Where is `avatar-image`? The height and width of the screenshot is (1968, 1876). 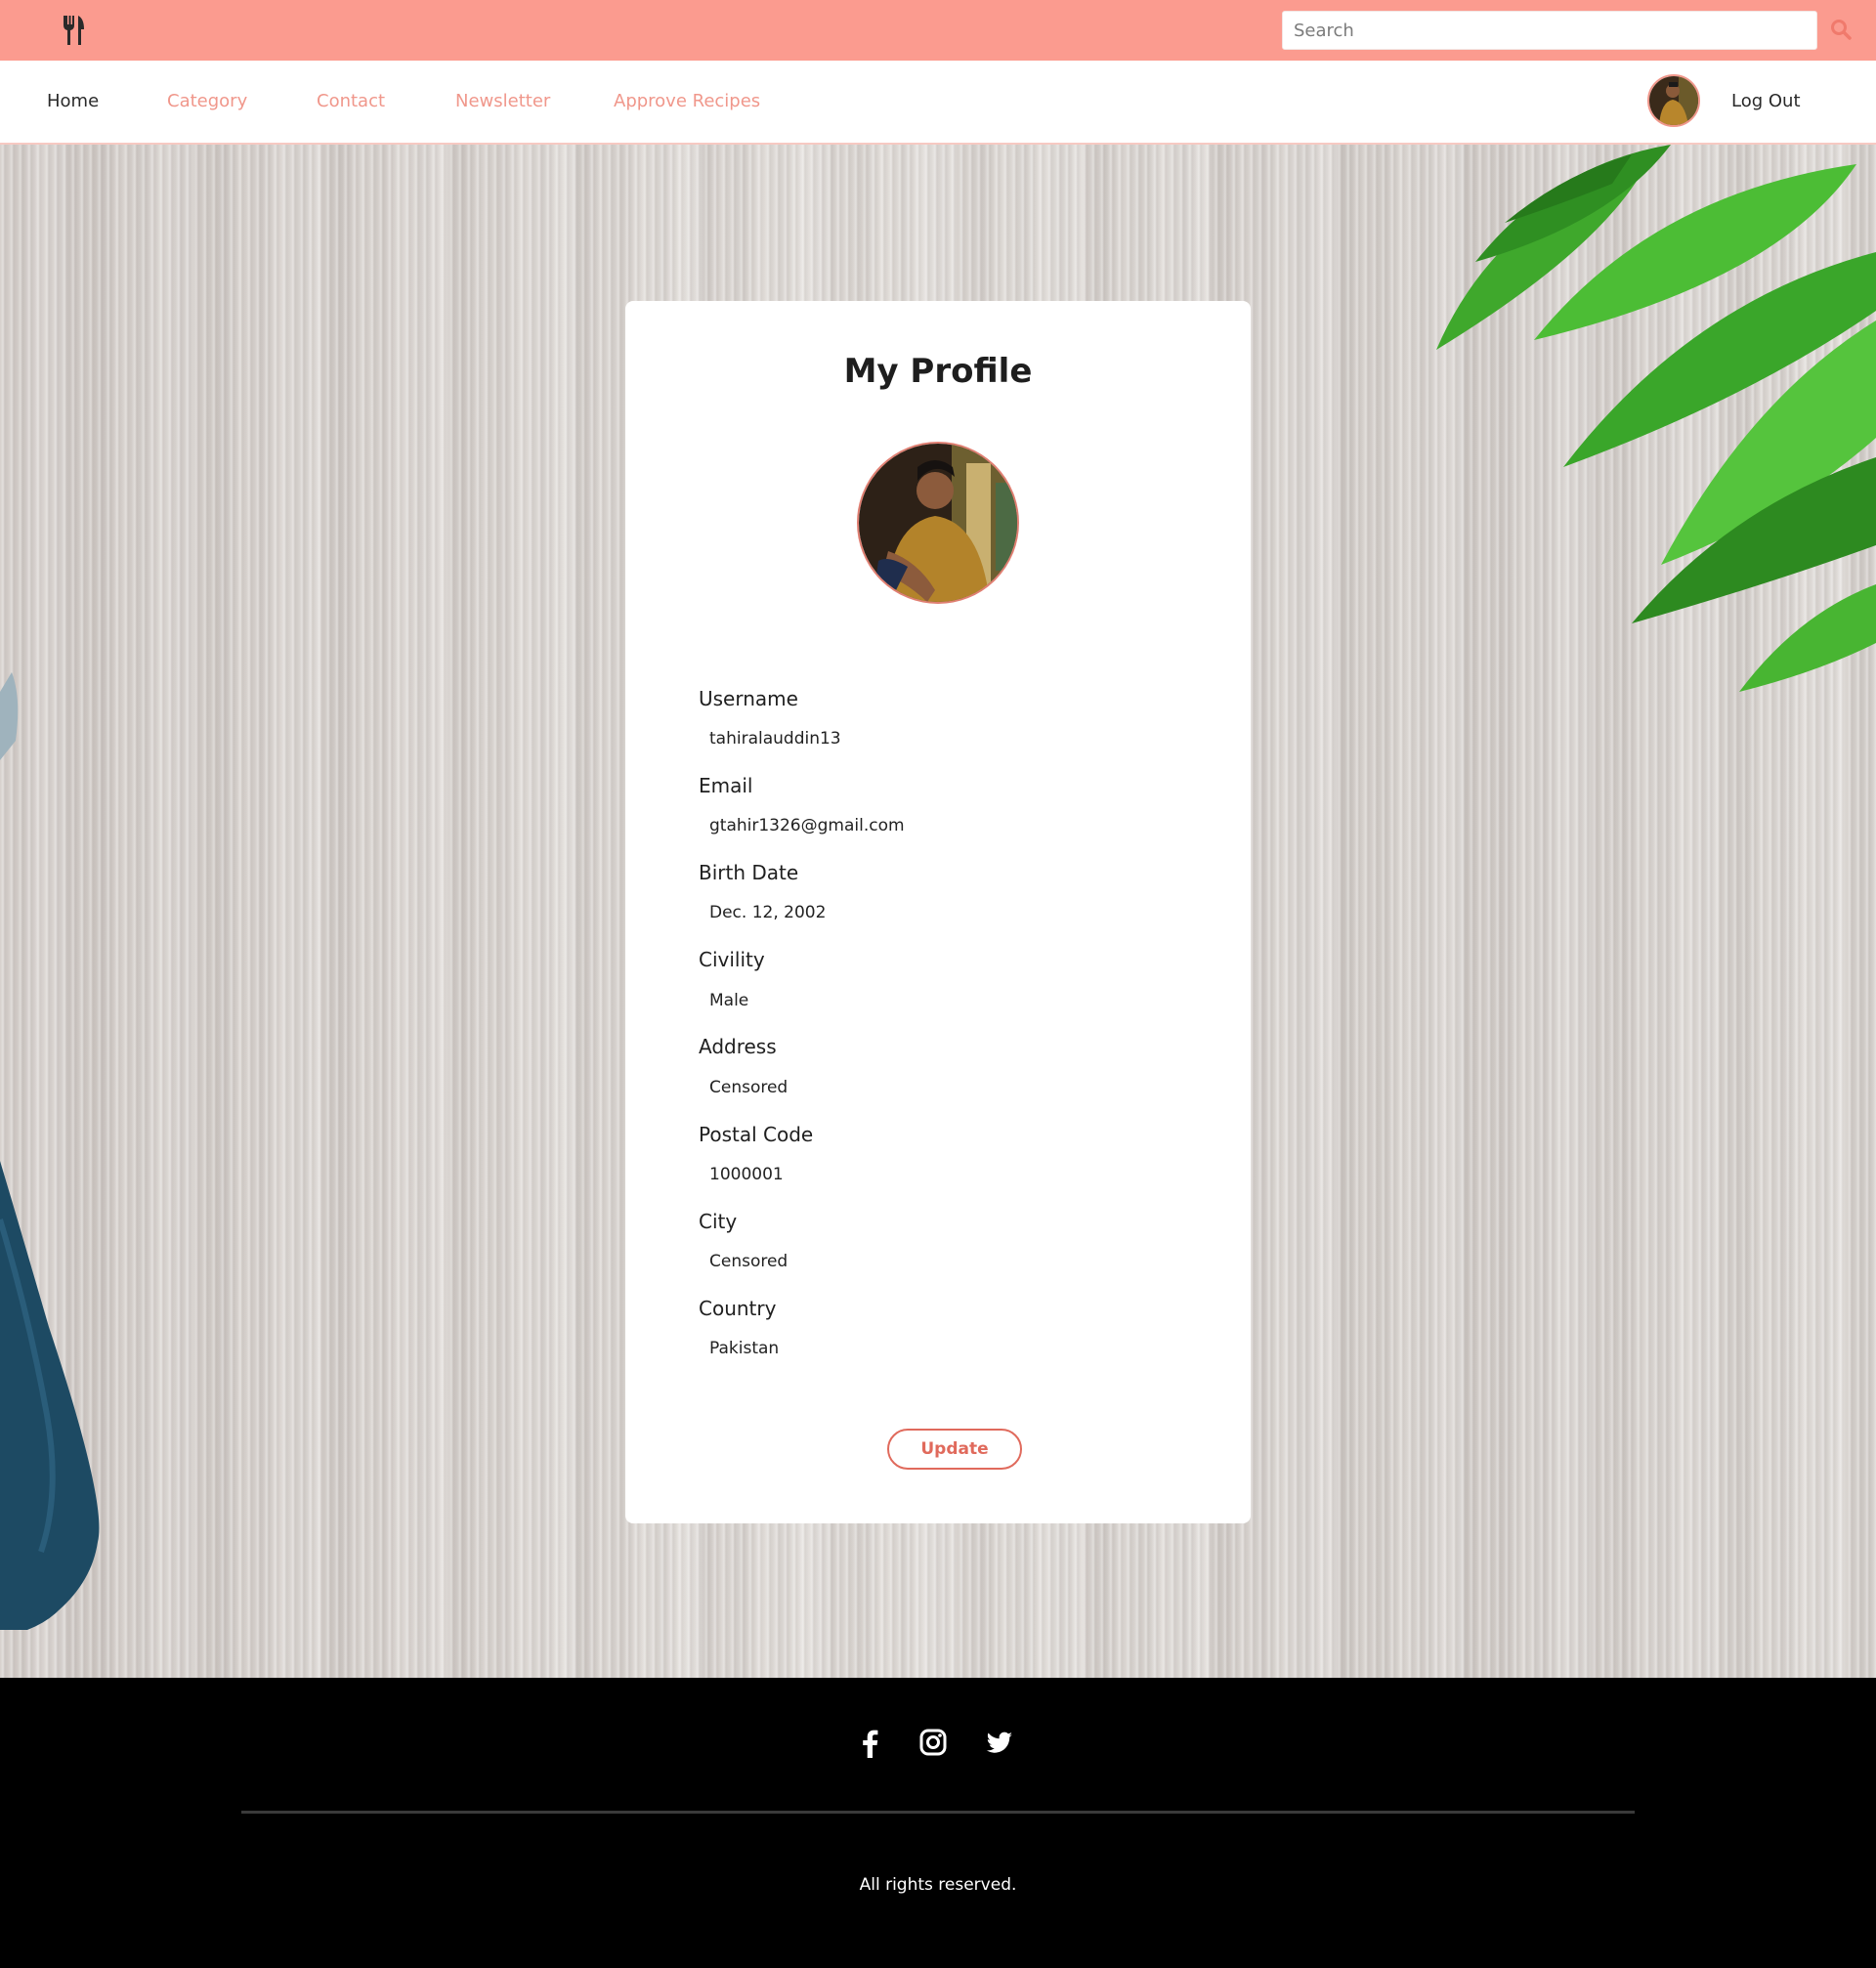 avatar-image is located at coordinates (1673, 100).